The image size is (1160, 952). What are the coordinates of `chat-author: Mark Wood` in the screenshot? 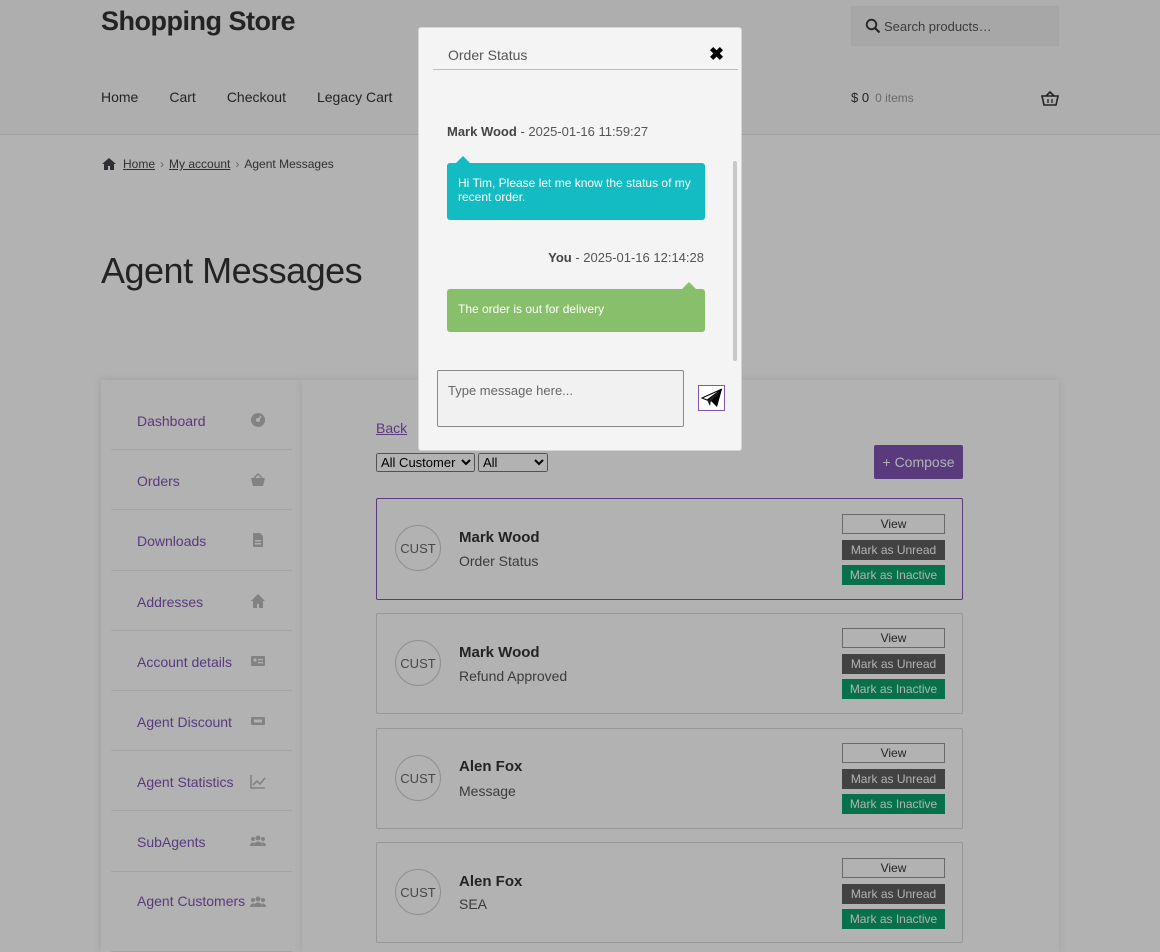 It's located at (482, 131).